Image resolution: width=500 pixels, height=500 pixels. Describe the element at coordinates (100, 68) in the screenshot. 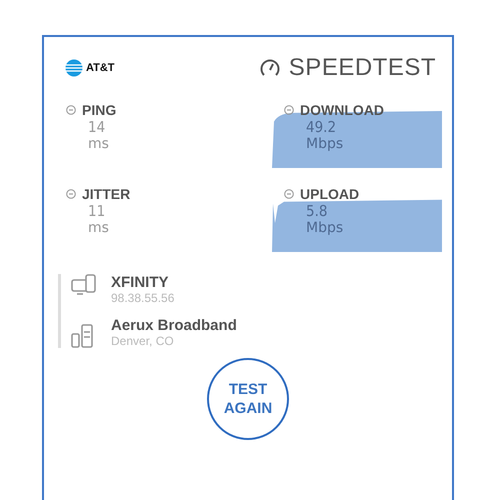

I see `carrier-logo: AT&T` at that location.